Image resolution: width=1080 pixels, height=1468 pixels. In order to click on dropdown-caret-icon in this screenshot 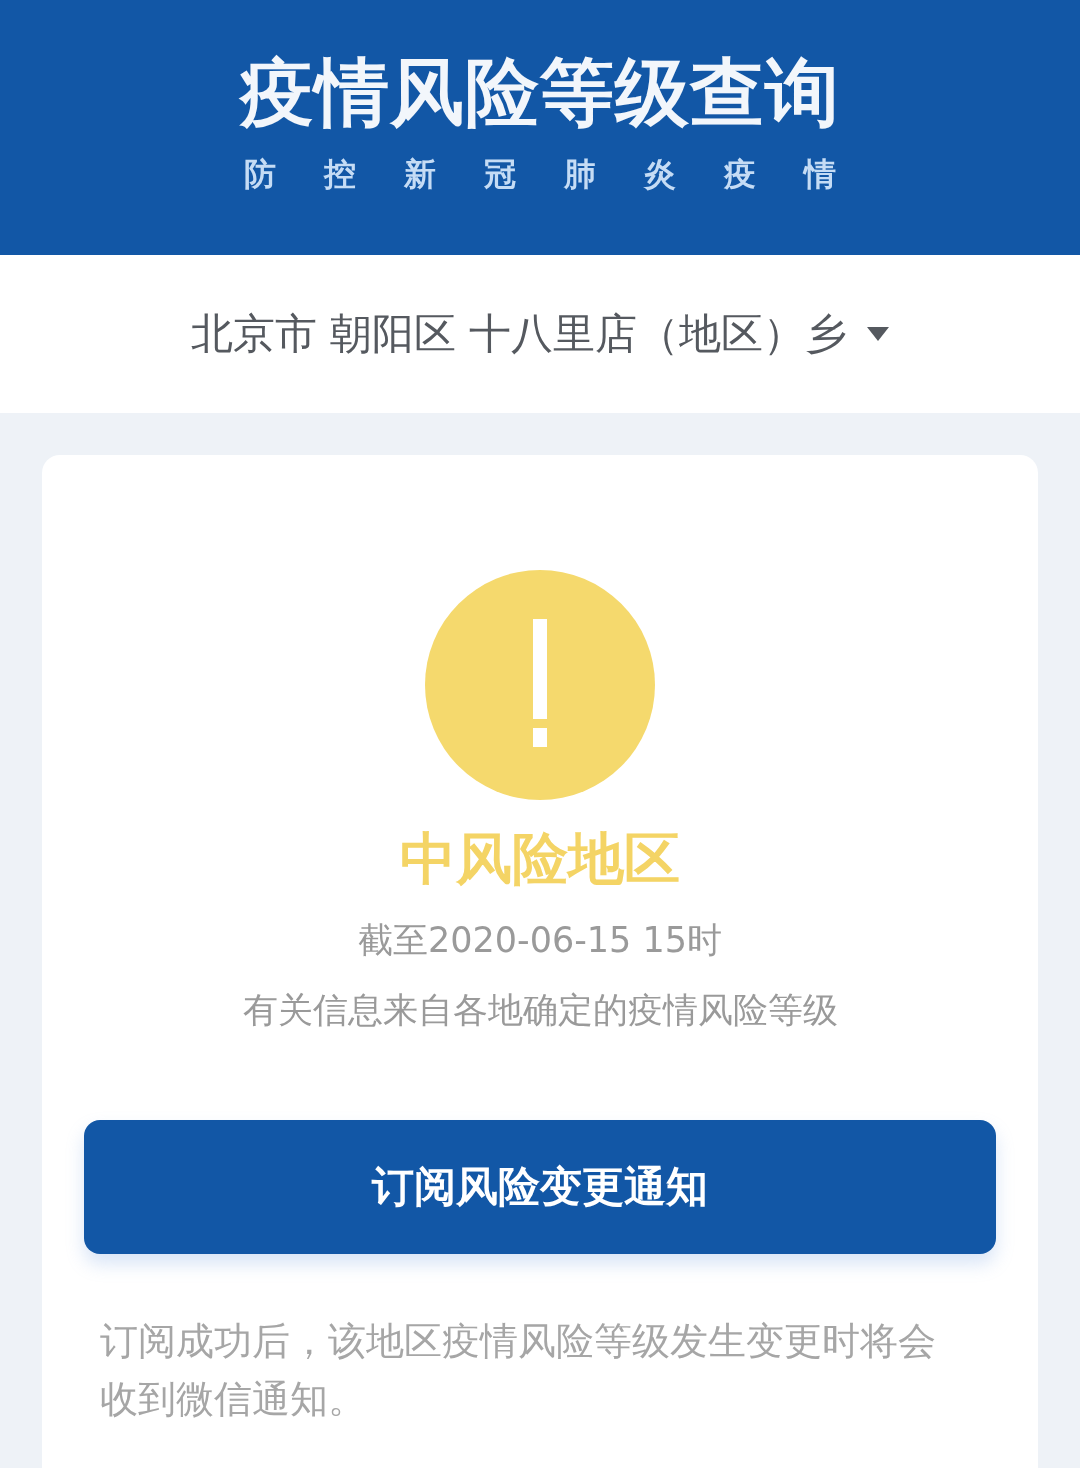, I will do `click(878, 334)`.